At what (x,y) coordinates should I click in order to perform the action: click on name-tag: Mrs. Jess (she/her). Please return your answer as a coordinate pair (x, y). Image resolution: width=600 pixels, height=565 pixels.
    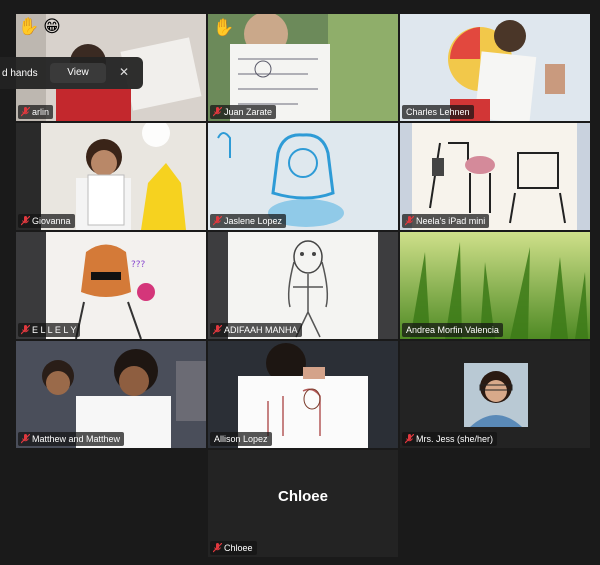
    Looking at the image, I should click on (450, 439).